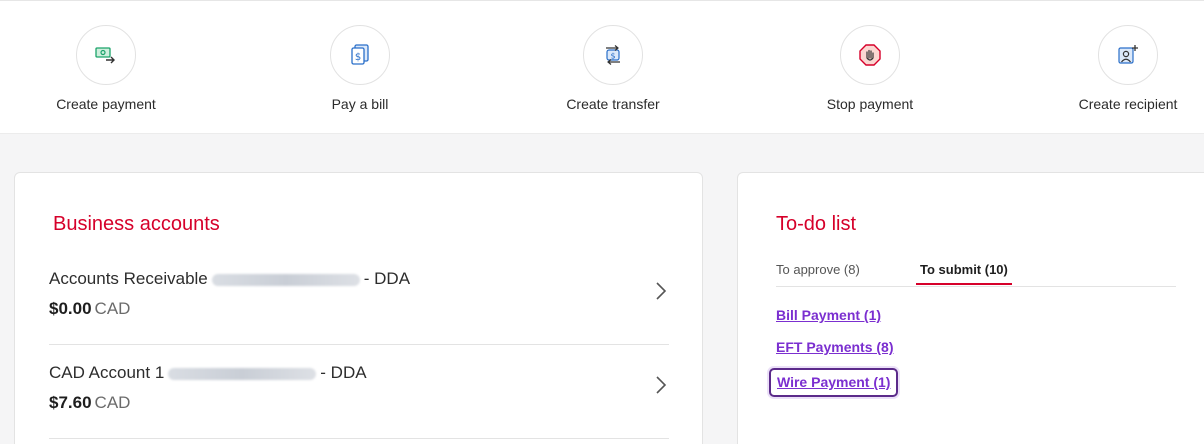 Image resolution: width=1204 pixels, height=444 pixels. What do you see at coordinates (106, 104) in the screenshot?
I see `create-payment-label: Create payment` at bounding box center [106, 104].